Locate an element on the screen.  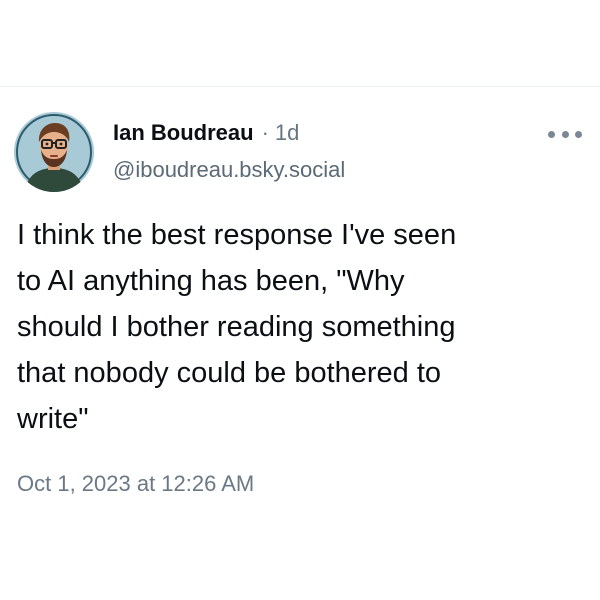
more-options-button is located at coordinates (565, 134).